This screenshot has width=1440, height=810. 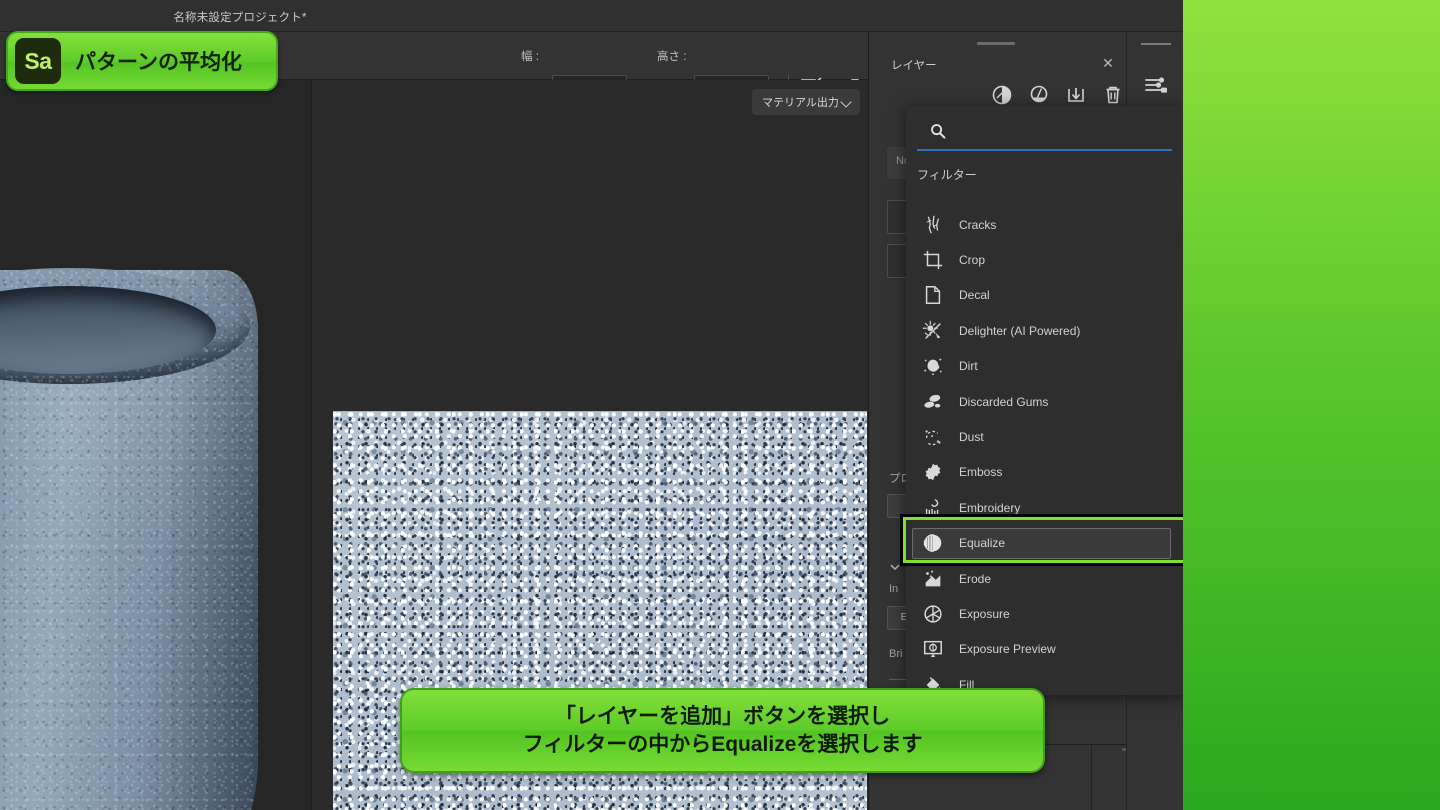 I want to click on filter-item-equalize: Equalize, so click(x=1044, y=543).